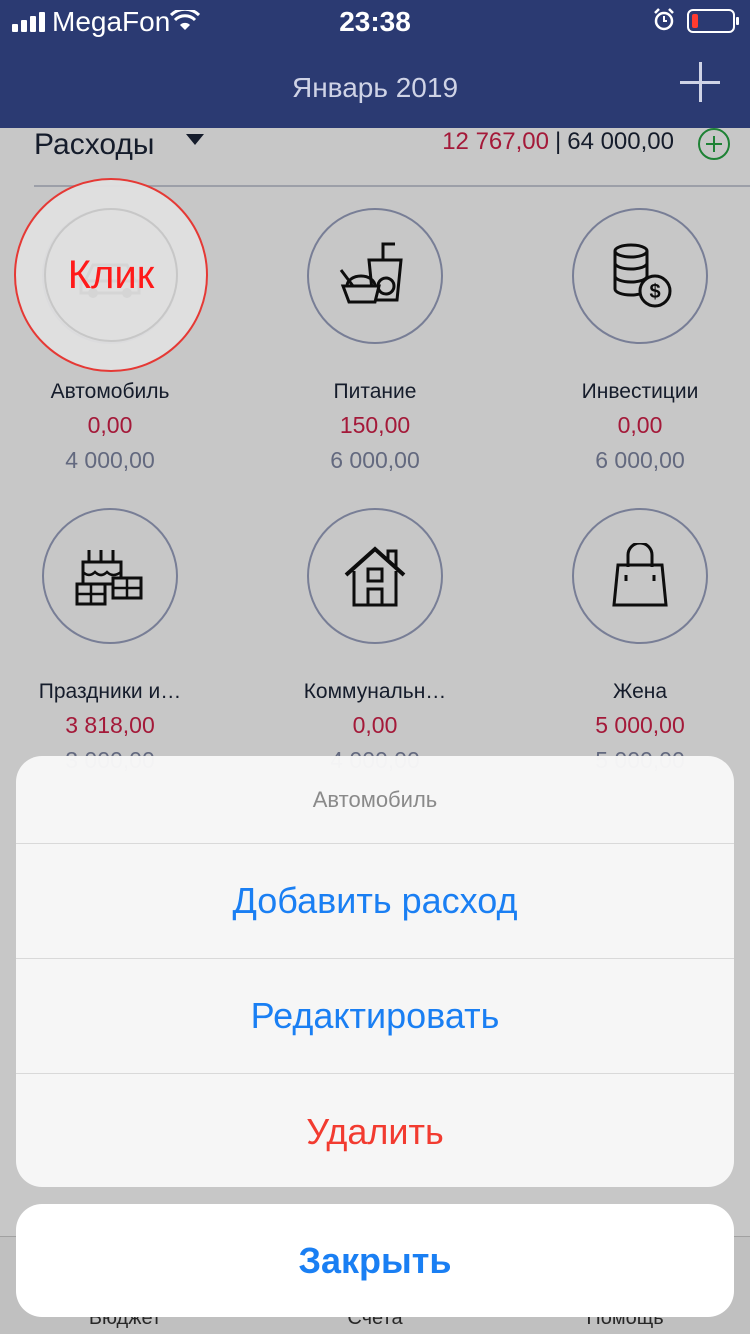  I want to click on click-indicator: Клик, so click(111, 275).